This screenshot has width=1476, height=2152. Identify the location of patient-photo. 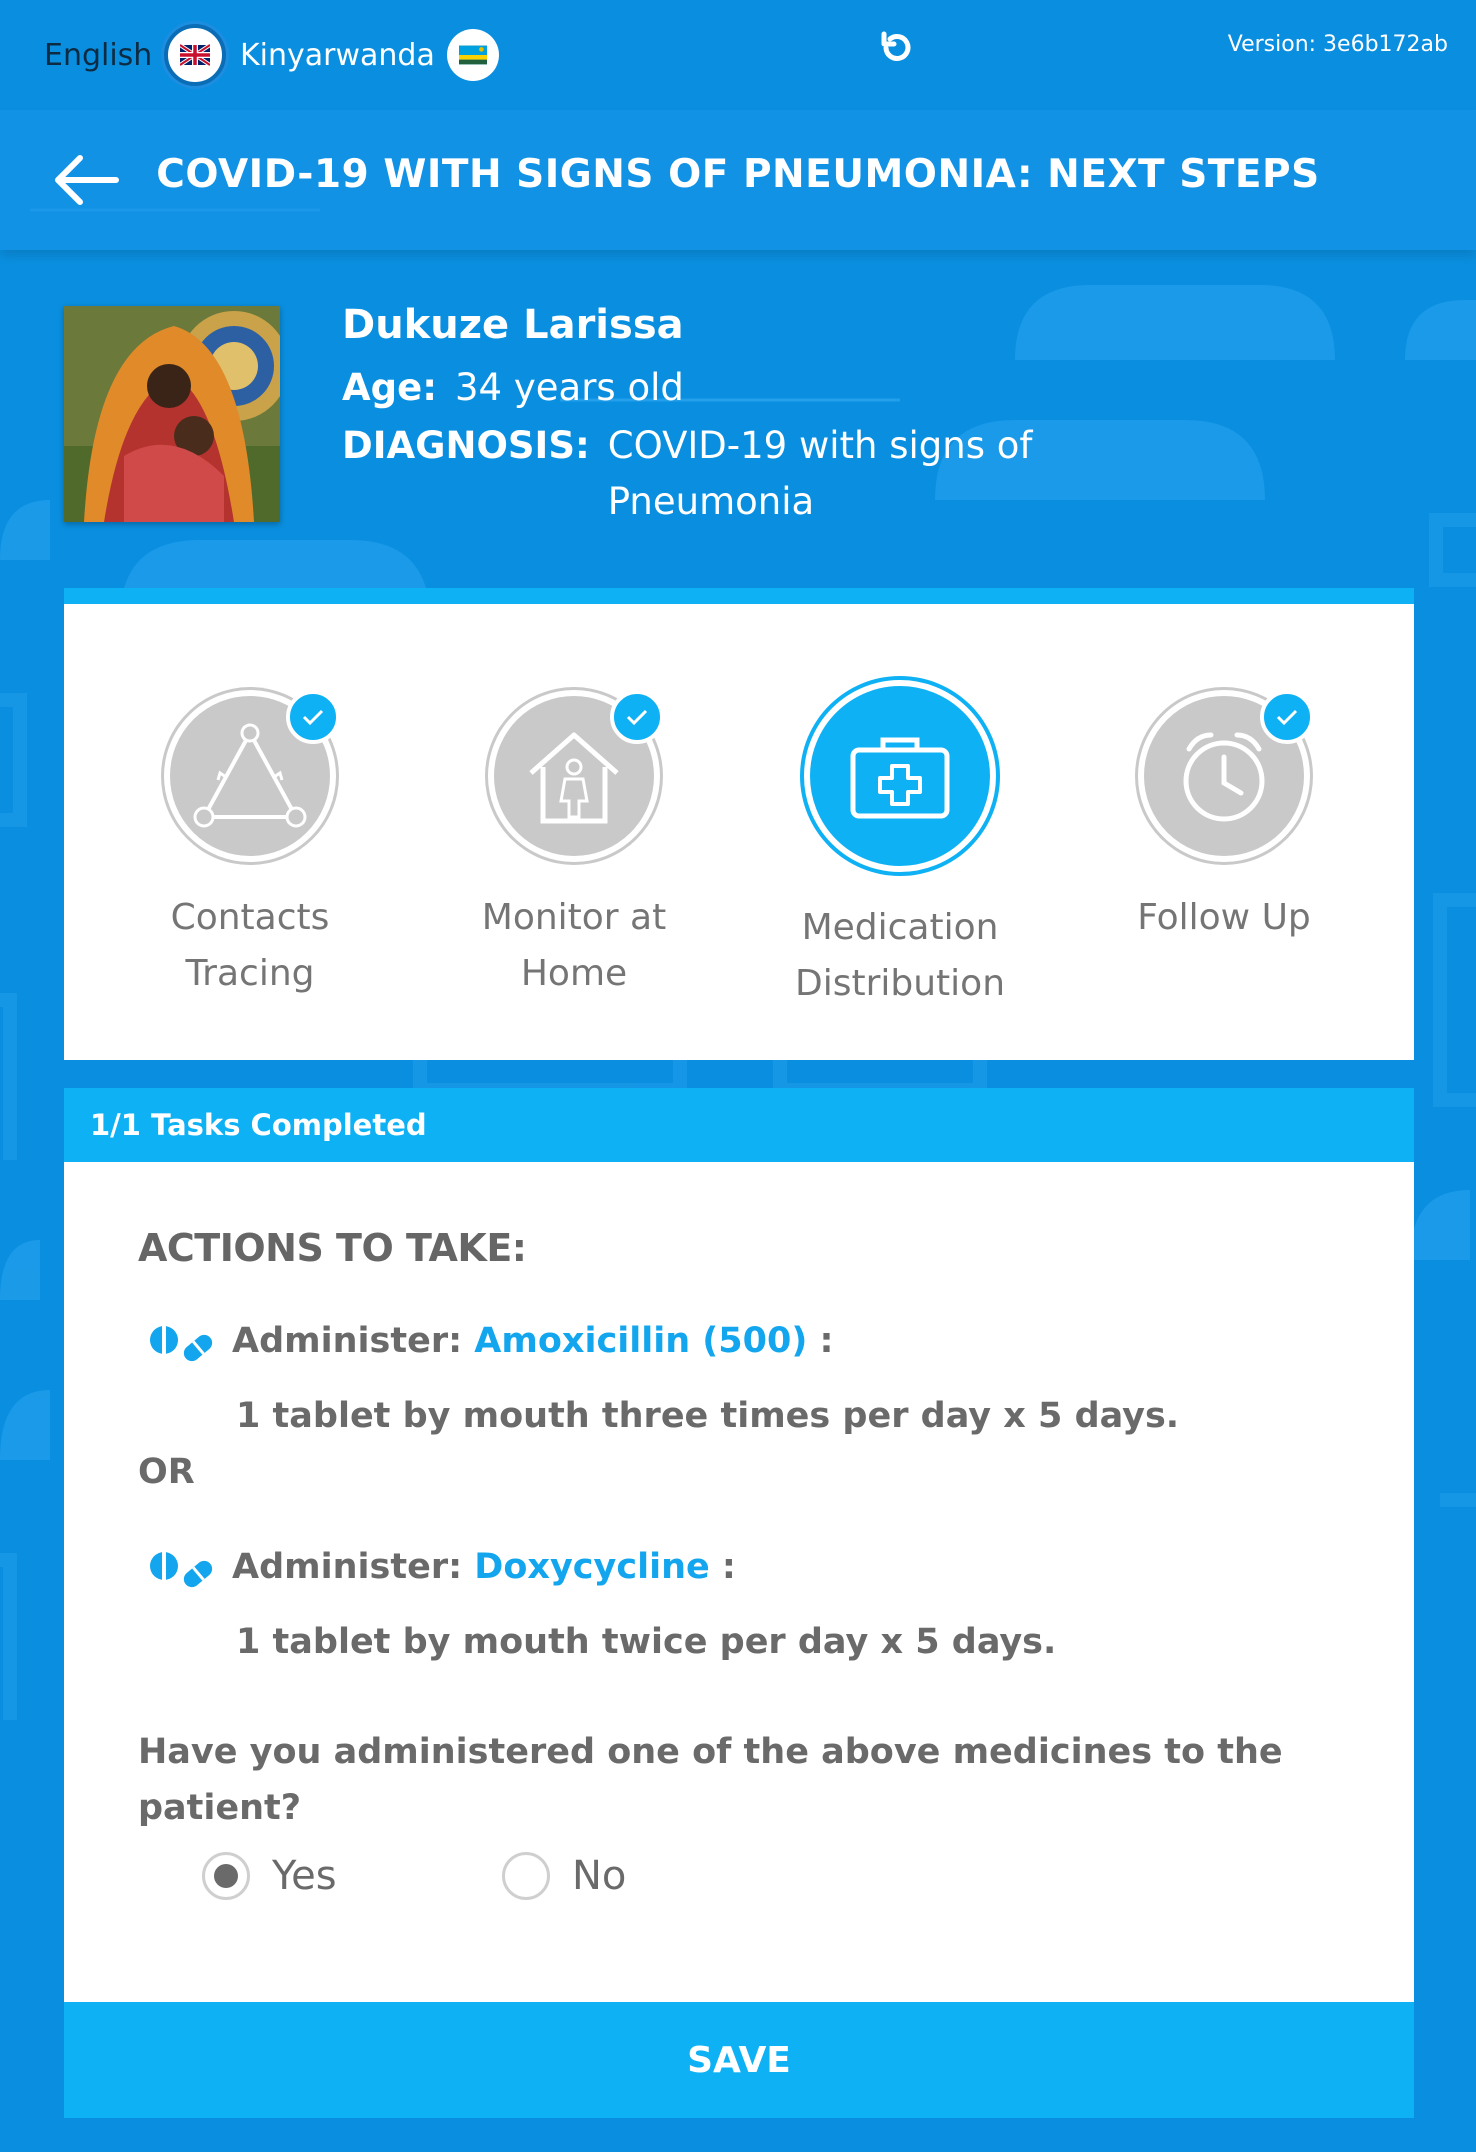
(172, 414).